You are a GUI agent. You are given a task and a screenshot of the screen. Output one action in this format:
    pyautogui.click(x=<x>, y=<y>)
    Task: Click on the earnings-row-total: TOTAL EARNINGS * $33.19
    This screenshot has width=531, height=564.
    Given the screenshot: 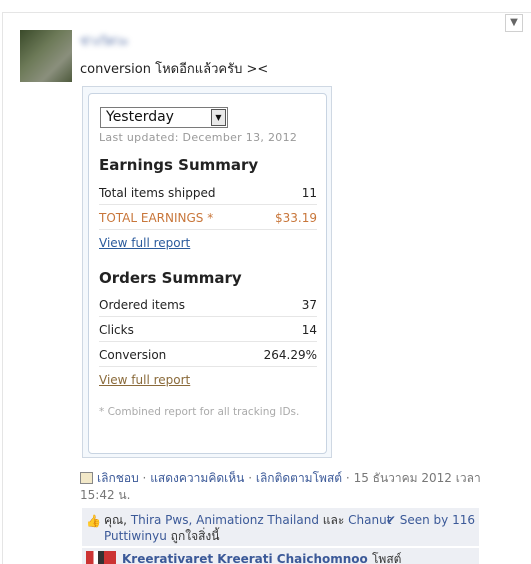 What is the action you would take?
    pyautogui.click(x=208, y=218)
    